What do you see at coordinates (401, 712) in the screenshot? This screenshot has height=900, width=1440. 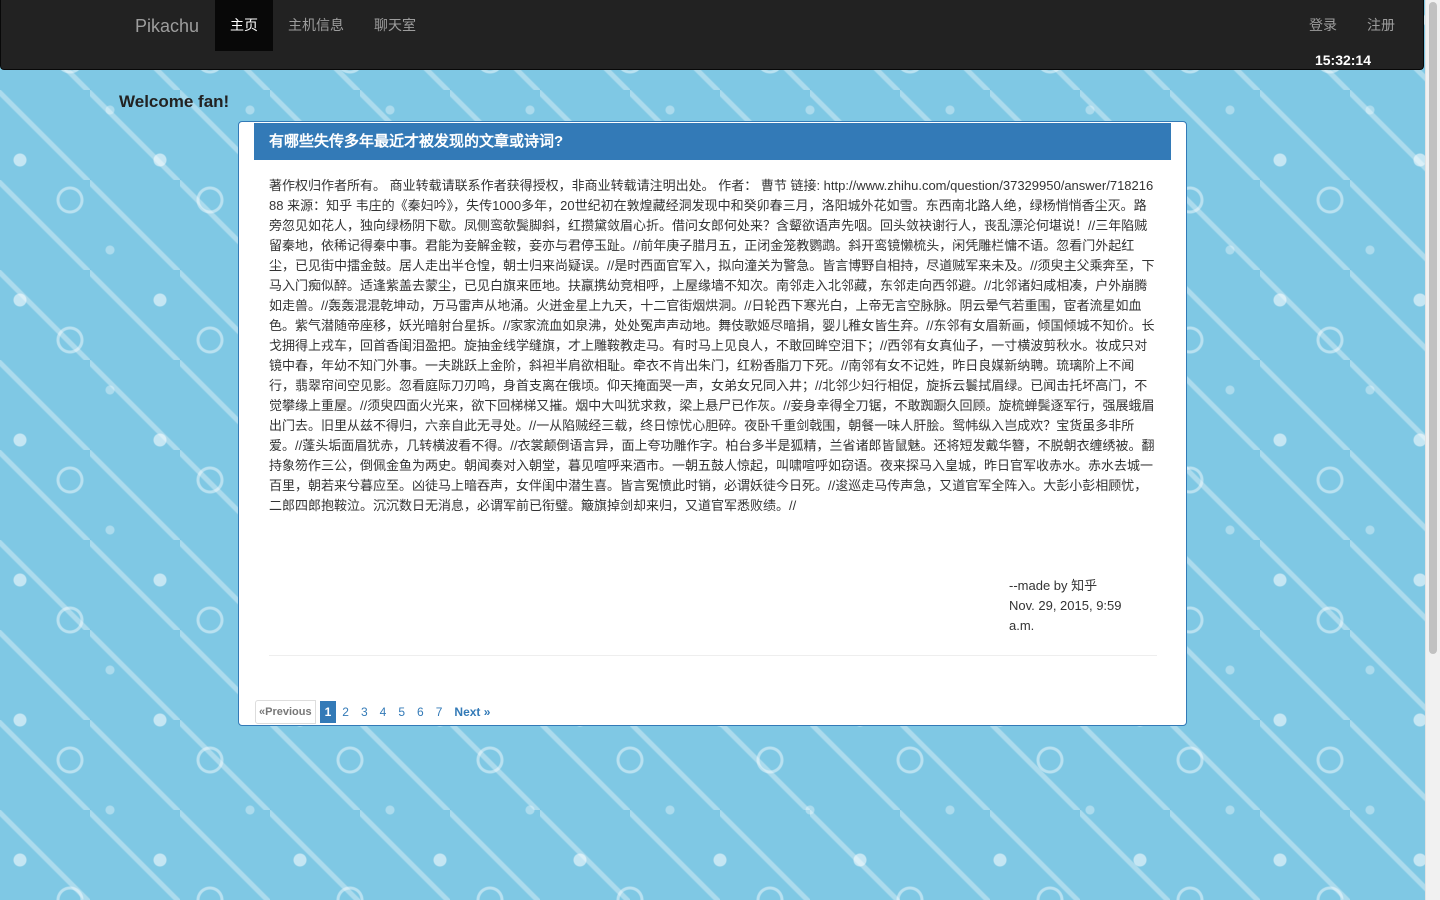 I see `pagination-page-5: 5` at bounding box center [401, 712].